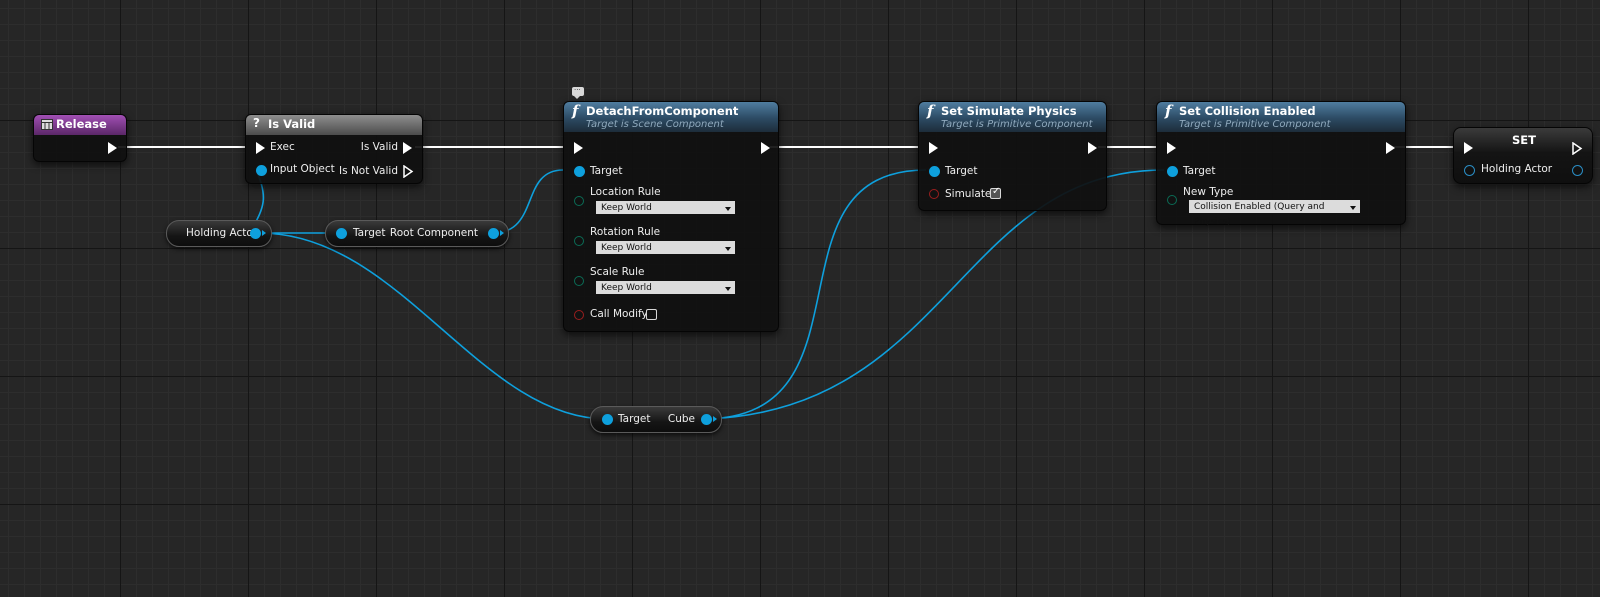  Describe the element at coordinates (1469, 170) in the screenshot. I see `set-holding-actor-in-pin` at that location.